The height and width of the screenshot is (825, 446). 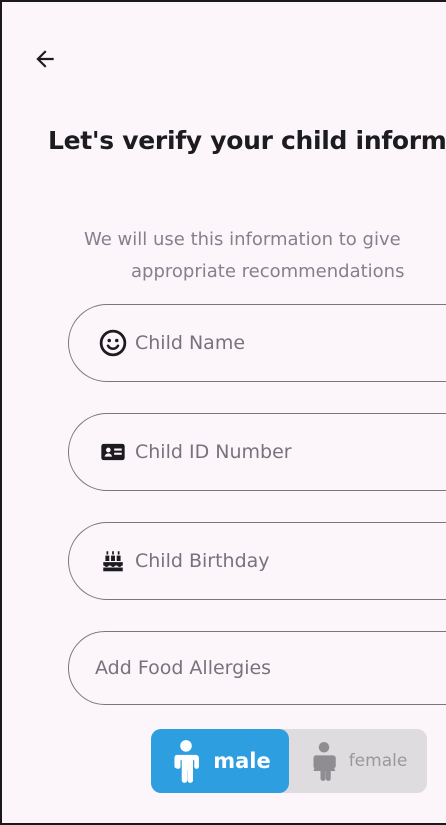 I want to click on gender-female-button: female, so click(x=352, y=761).